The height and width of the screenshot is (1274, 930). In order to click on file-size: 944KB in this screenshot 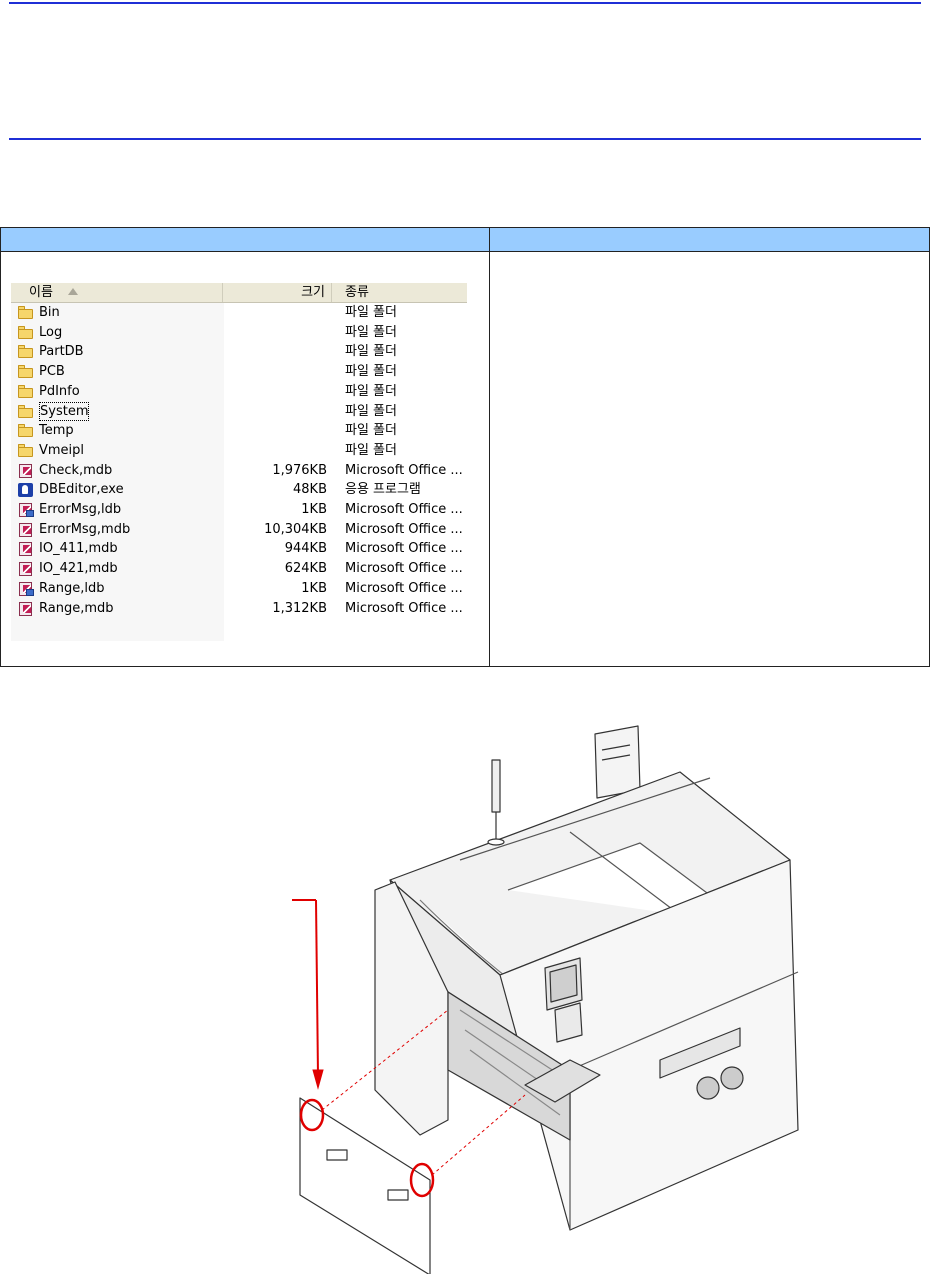, I will do `click(305, 549)`.